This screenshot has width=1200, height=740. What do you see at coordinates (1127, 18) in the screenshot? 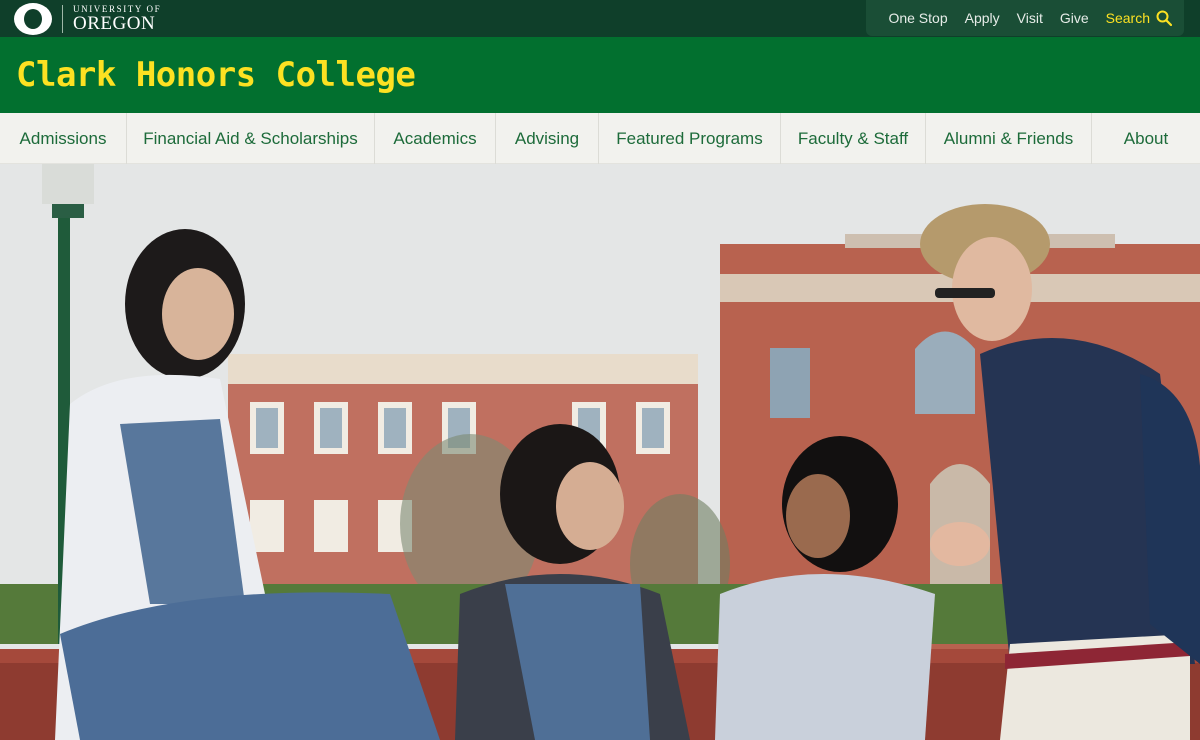
I see `search-label: Search` at bounding box center [1127, 18].